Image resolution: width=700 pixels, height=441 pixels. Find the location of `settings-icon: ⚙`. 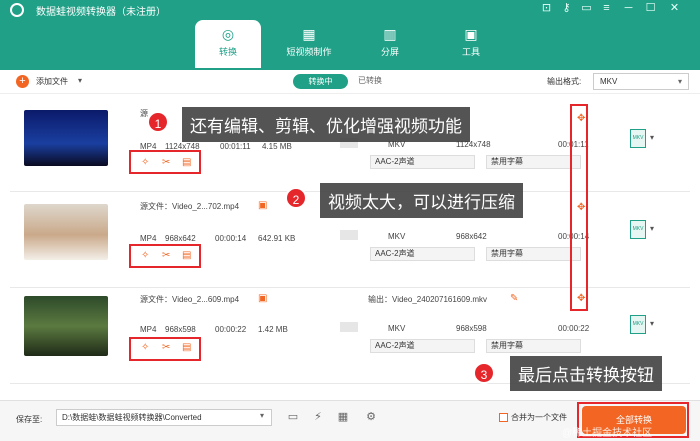

settings-icon: ⚙ is located at coordinates (371, 418).